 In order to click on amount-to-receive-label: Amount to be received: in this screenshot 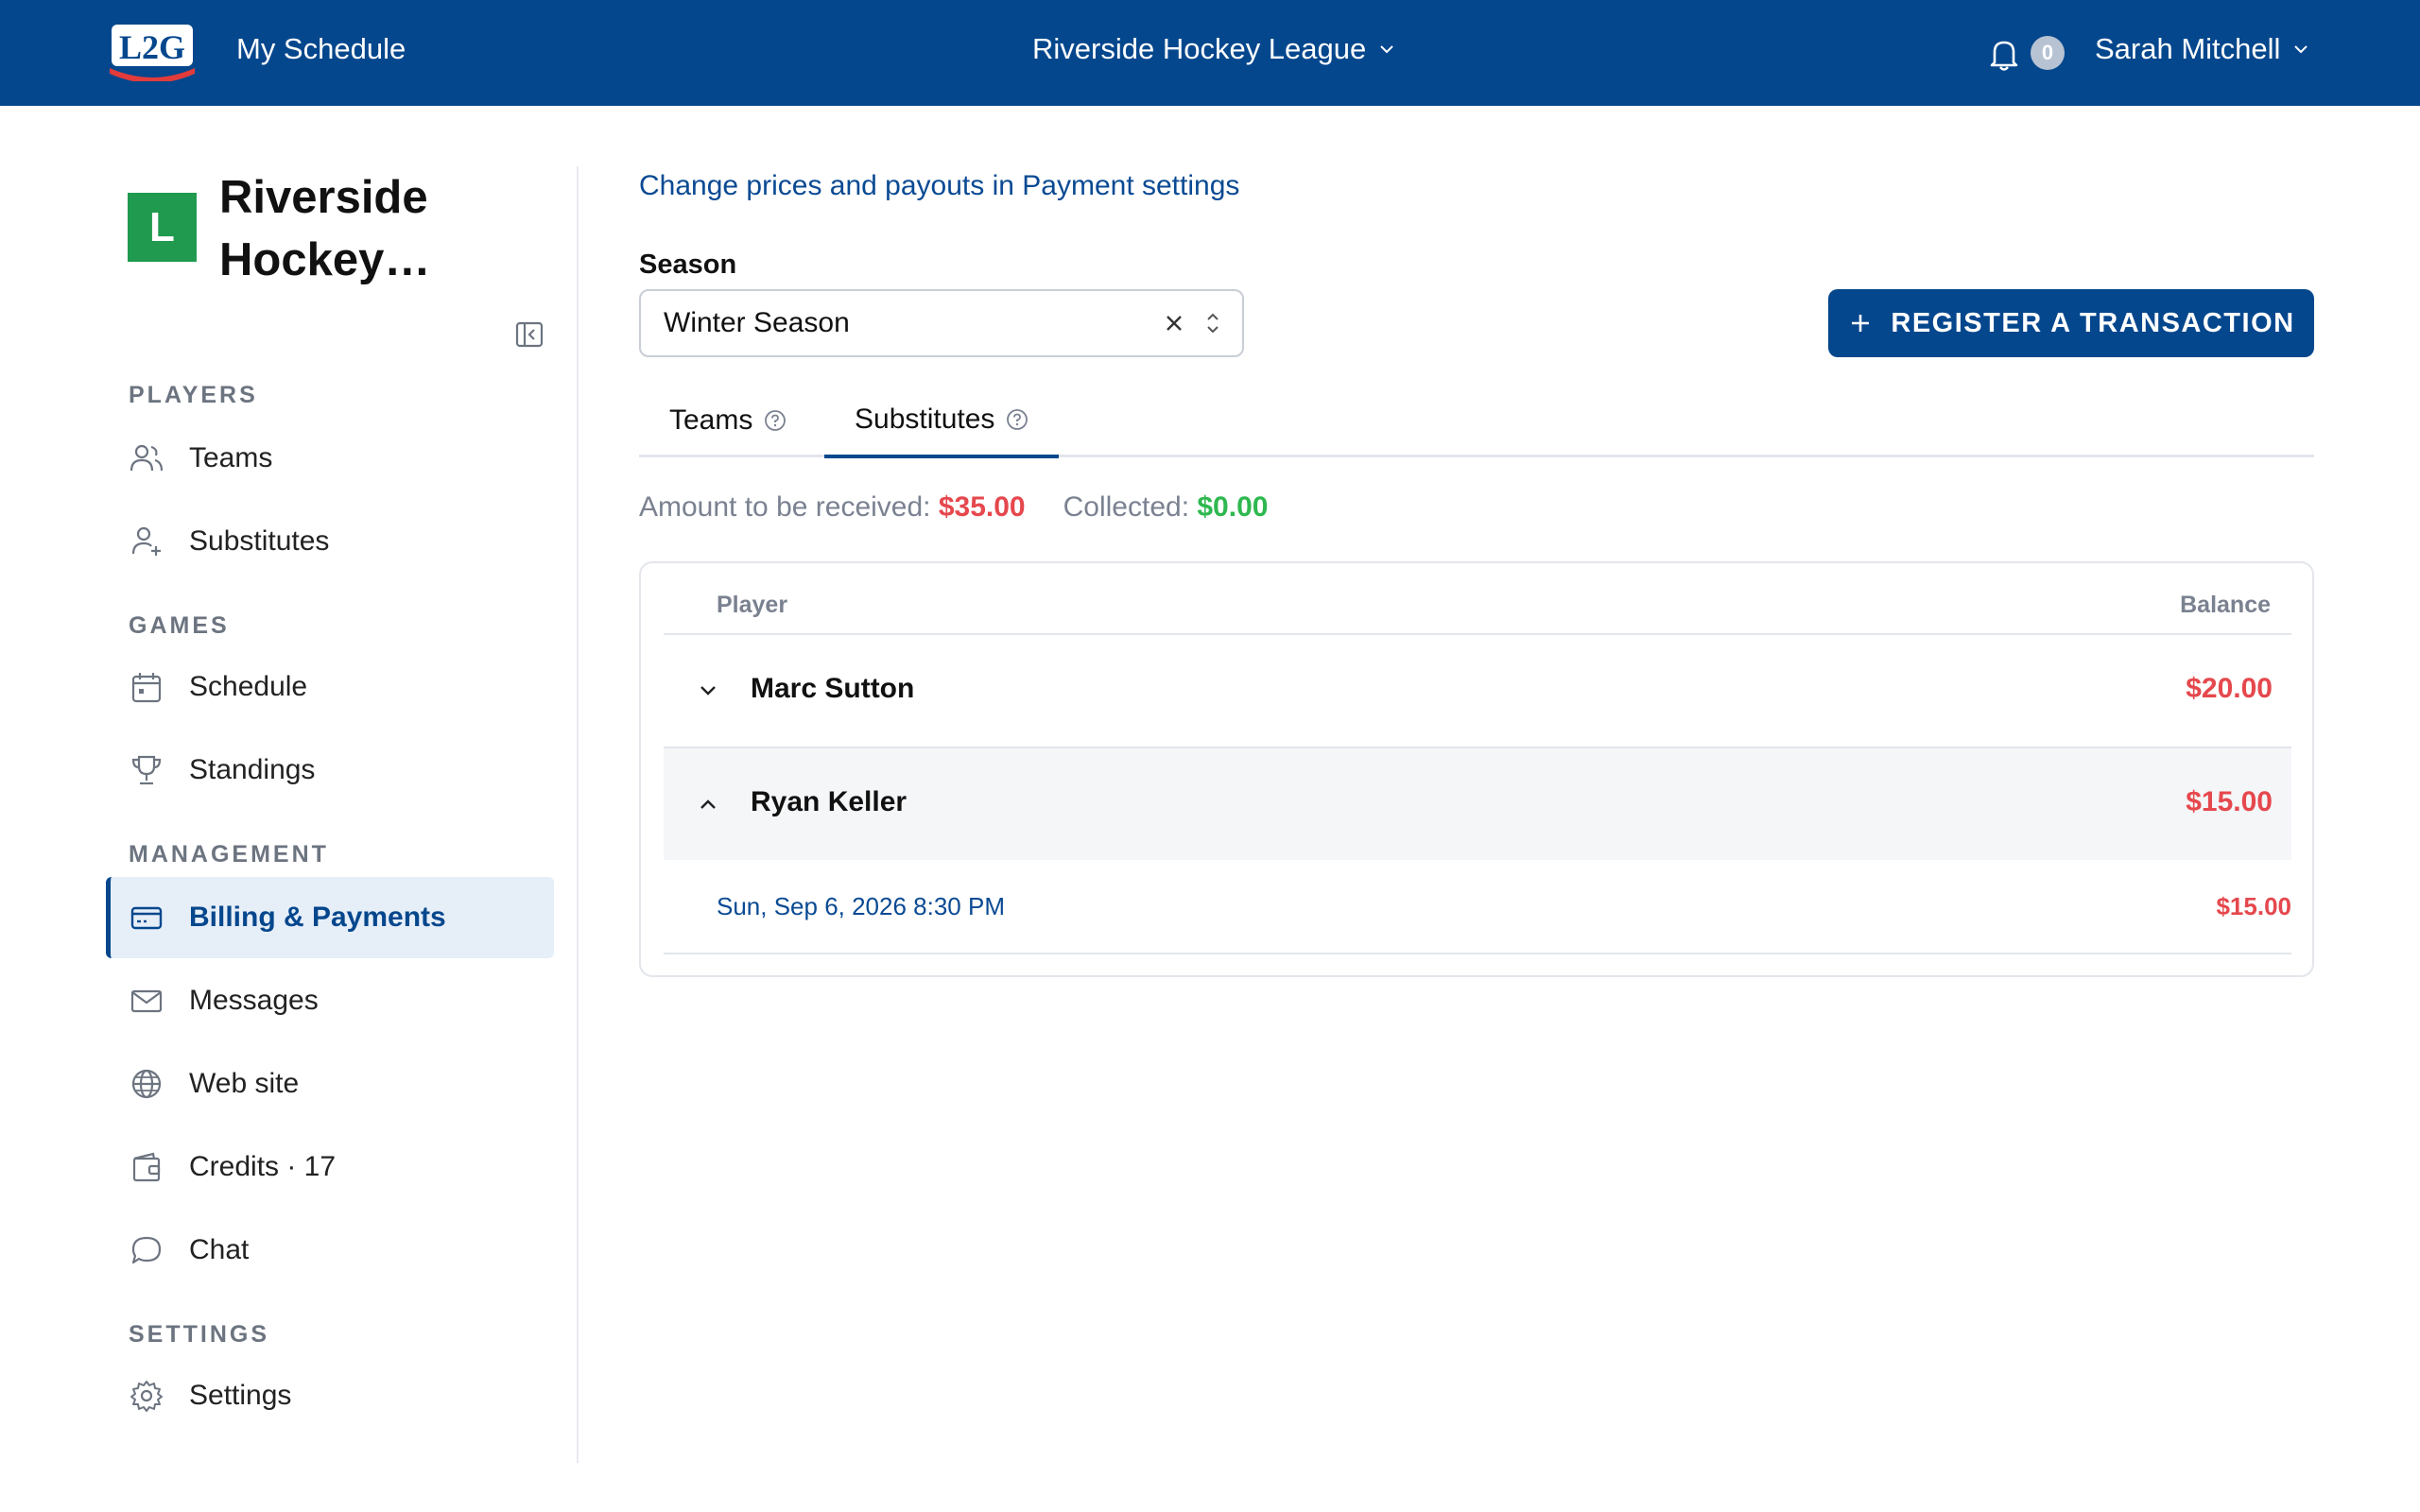, I will do `click(785, 507)`.